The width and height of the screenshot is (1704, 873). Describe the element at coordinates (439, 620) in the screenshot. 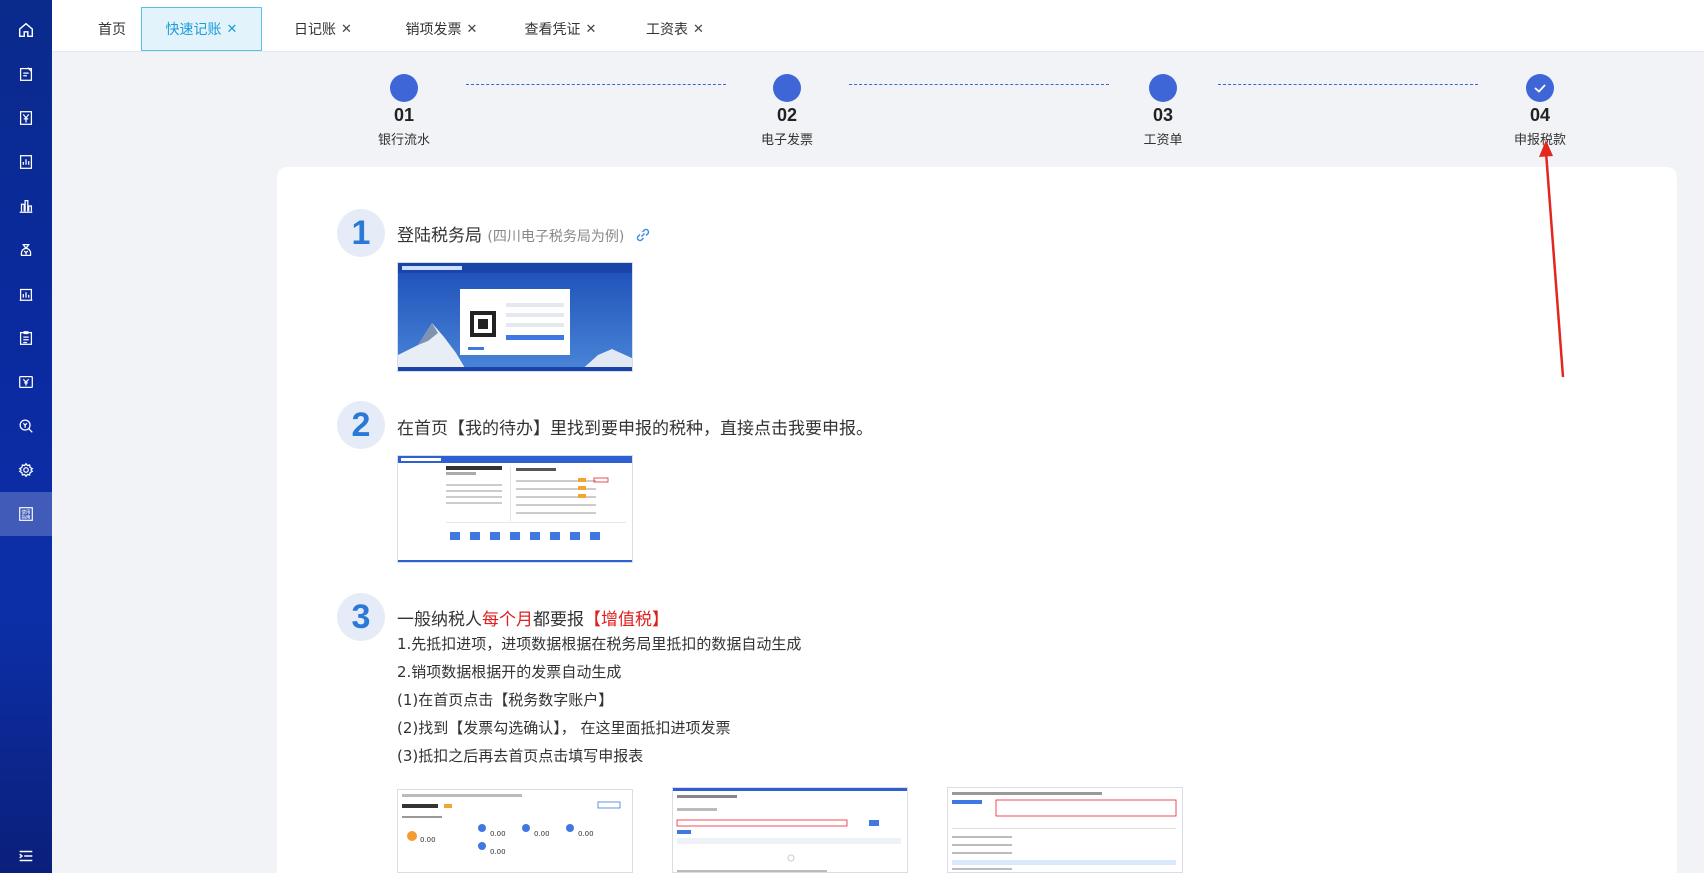

I see `section-title-part: 一般纳税人` at that location.